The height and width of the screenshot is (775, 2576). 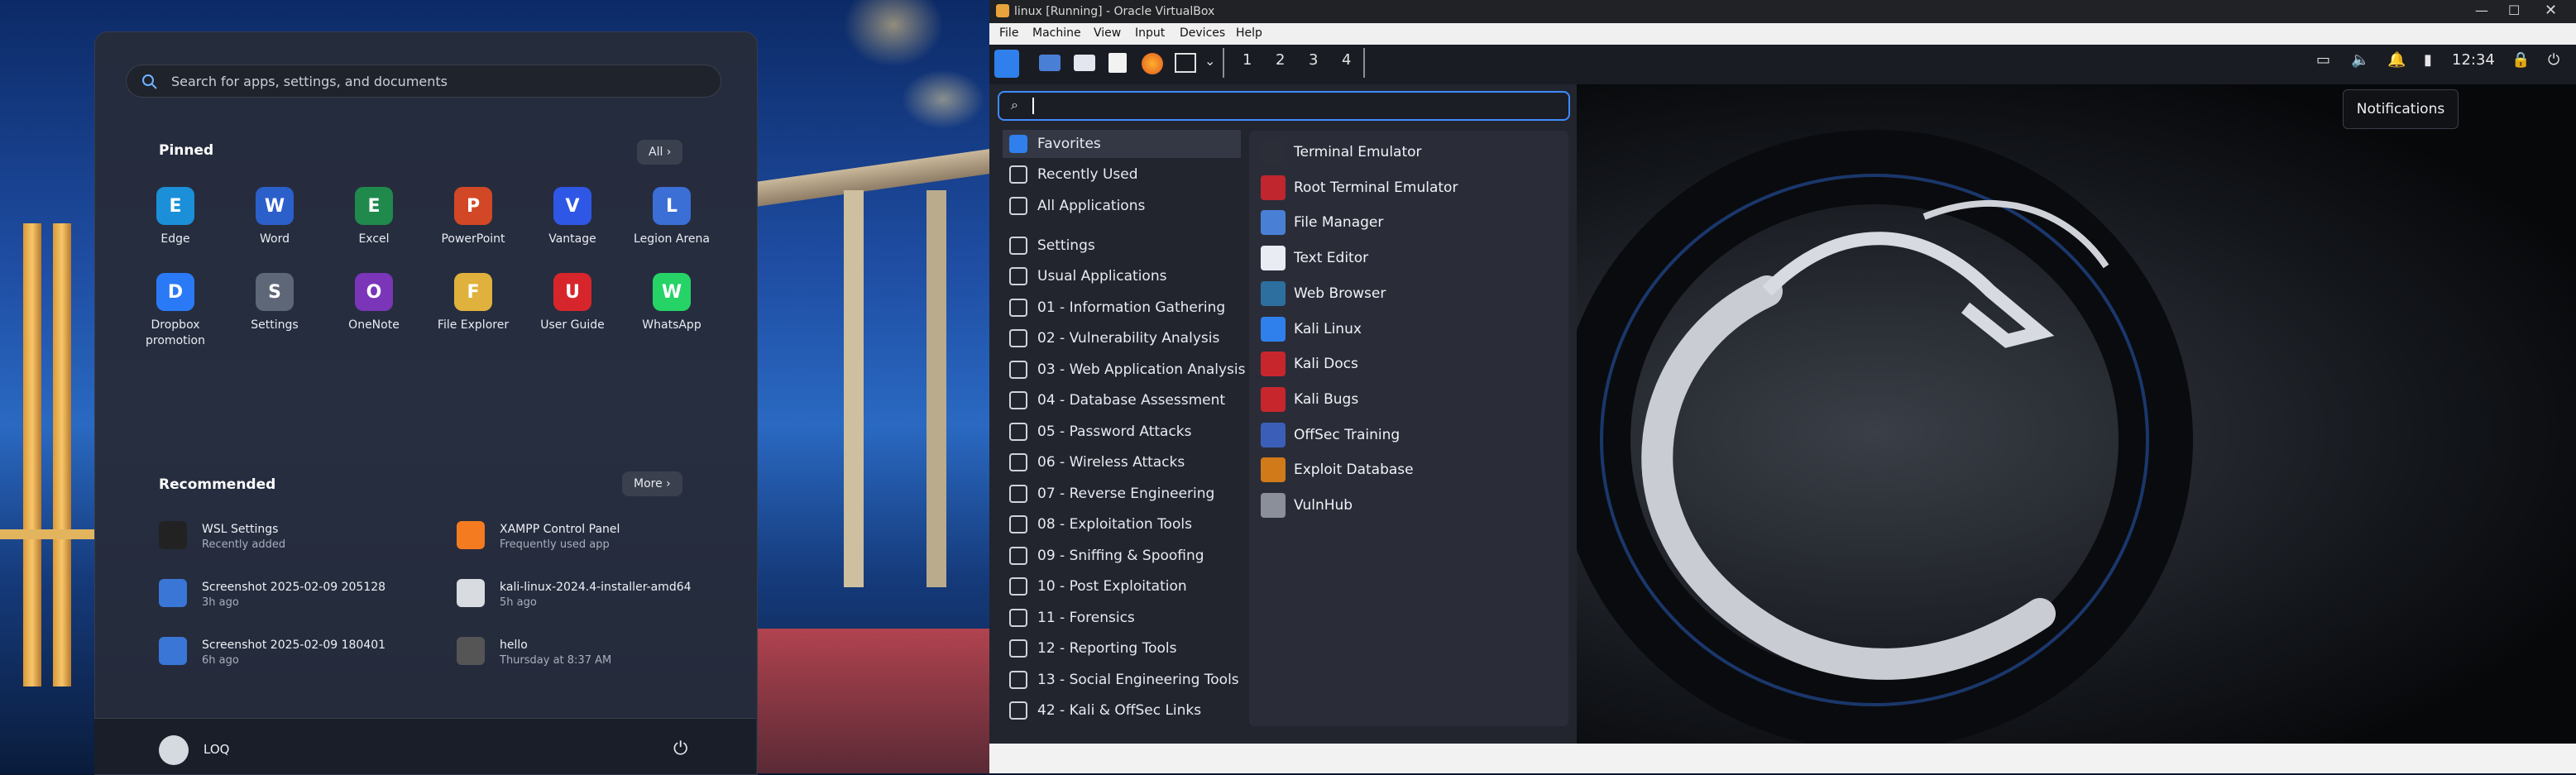 I want to click on category-18: 13 - Social Engineering Tools, so click(x=1124, y=680).